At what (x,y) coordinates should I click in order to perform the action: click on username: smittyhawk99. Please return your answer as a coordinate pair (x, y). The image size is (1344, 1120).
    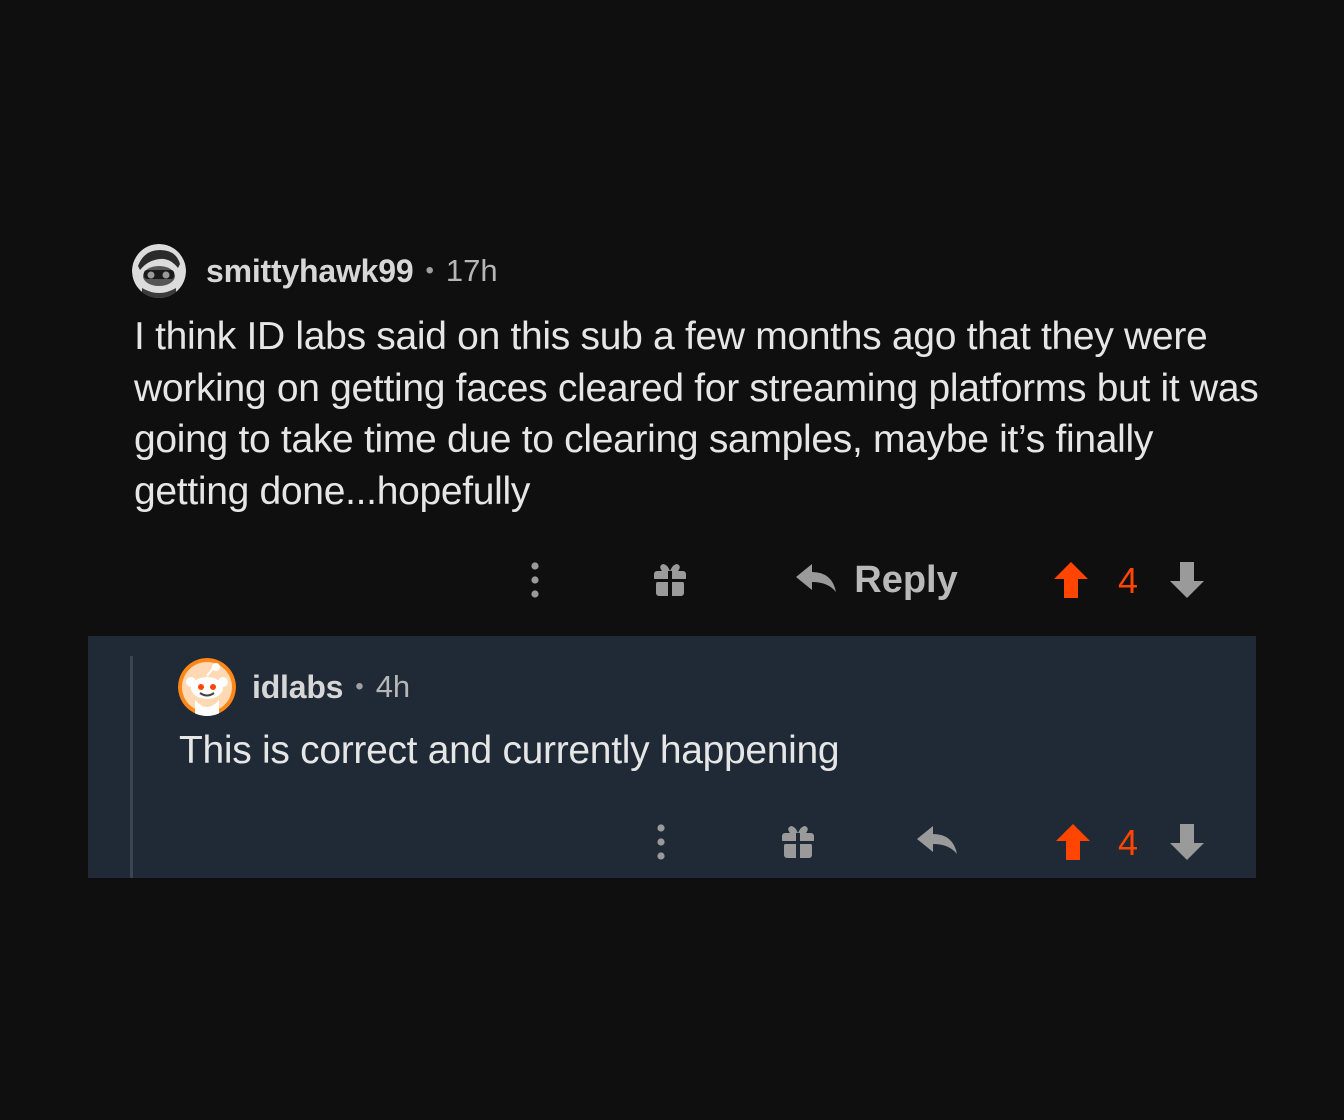
    Looking at the image, I should click on (310, 271).